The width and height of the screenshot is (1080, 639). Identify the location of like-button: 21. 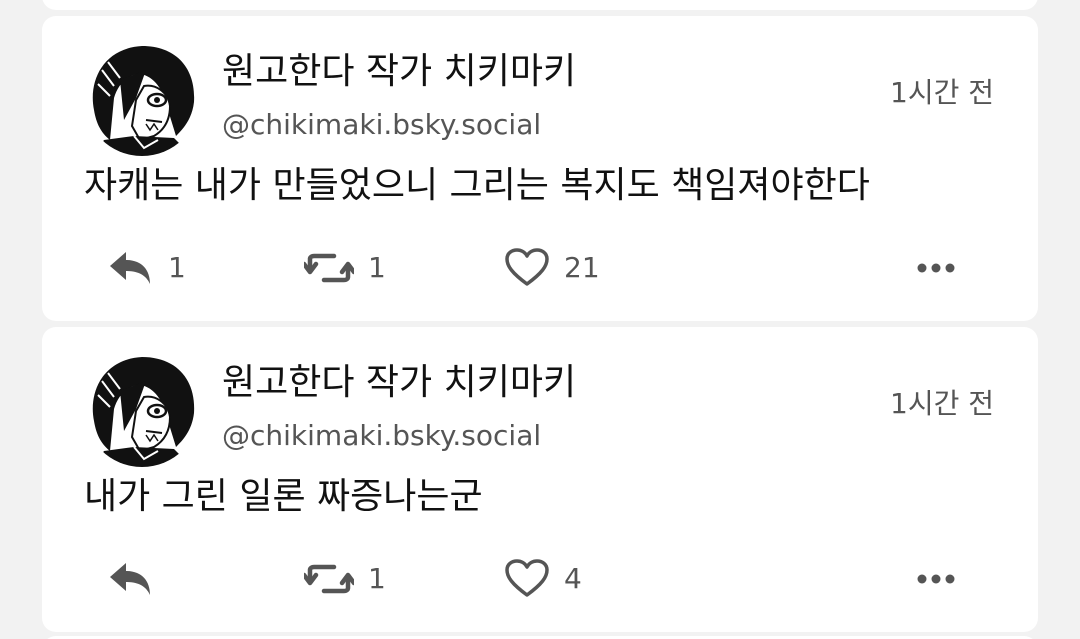
(552, 268).